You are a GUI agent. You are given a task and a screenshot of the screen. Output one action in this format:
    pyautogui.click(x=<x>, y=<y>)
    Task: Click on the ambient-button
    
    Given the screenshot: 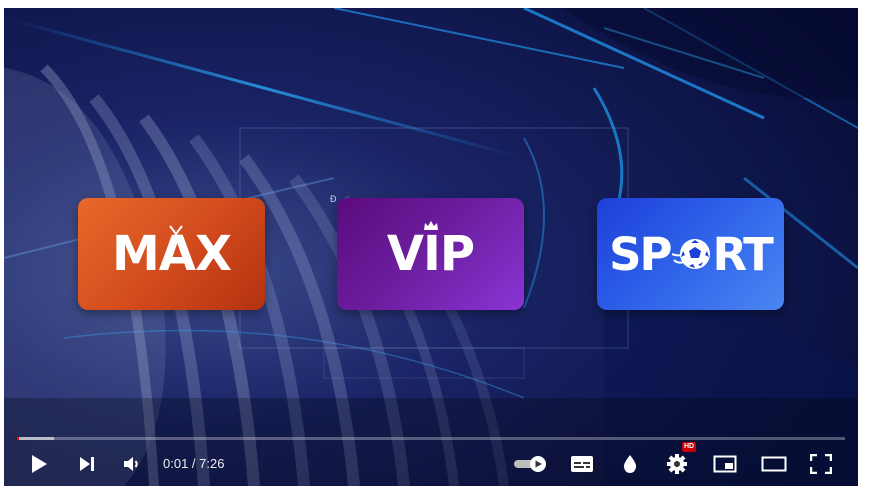 What is the action you would take?
    pyautogui.click(x=630, y=464)
    